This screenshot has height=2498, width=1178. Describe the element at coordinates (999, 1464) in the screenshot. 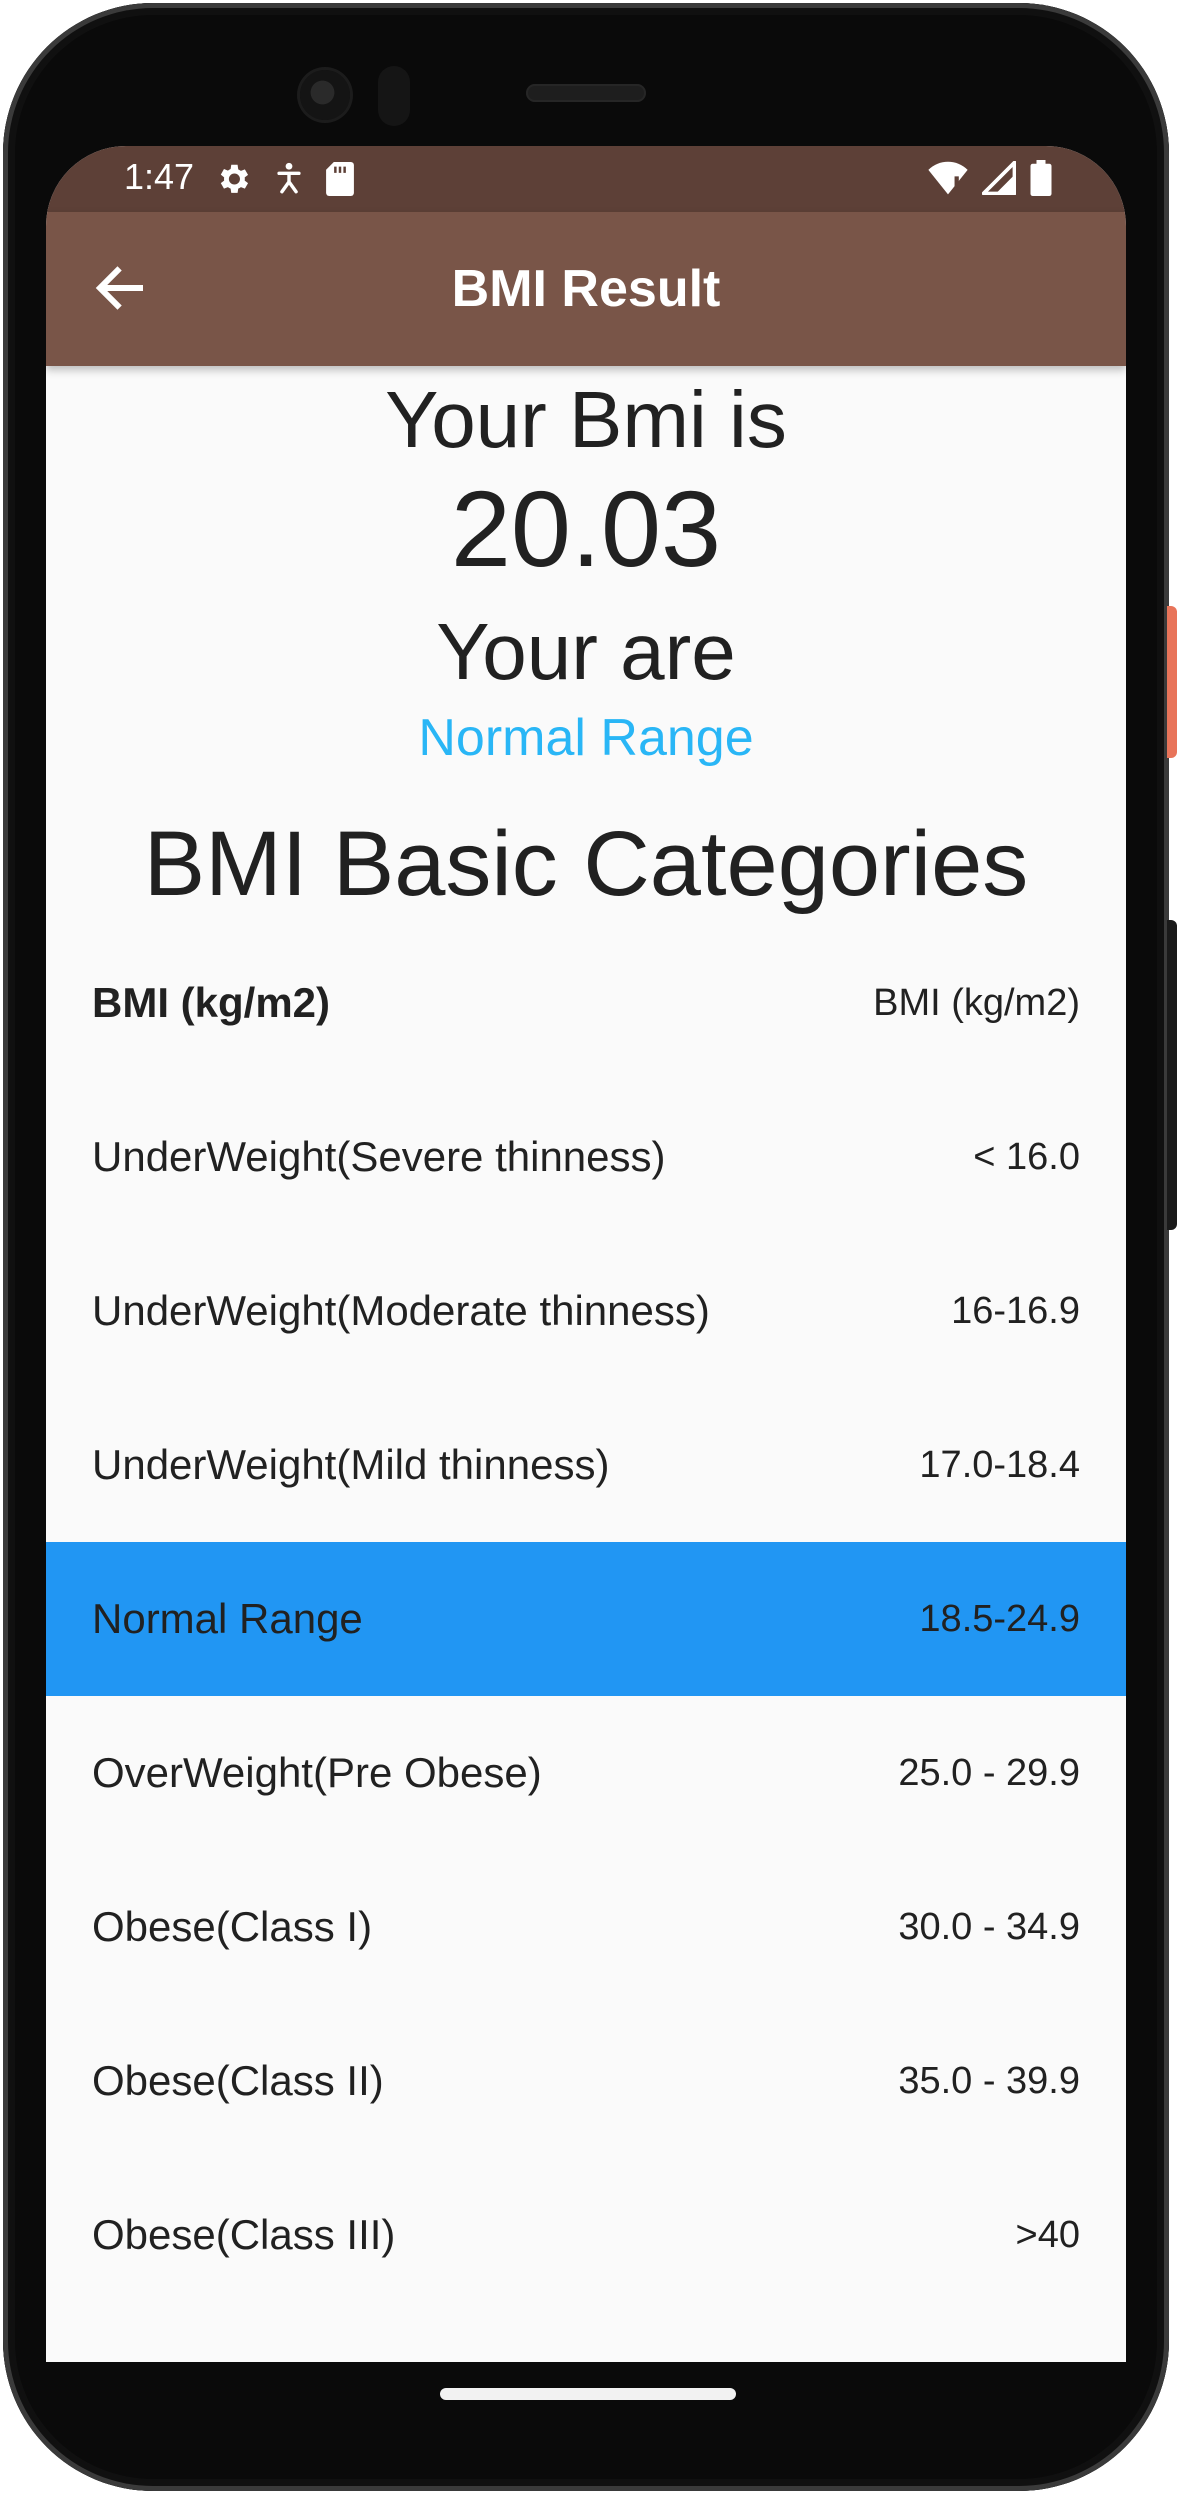

I see `category-value: 17.0-18.4` at that location.